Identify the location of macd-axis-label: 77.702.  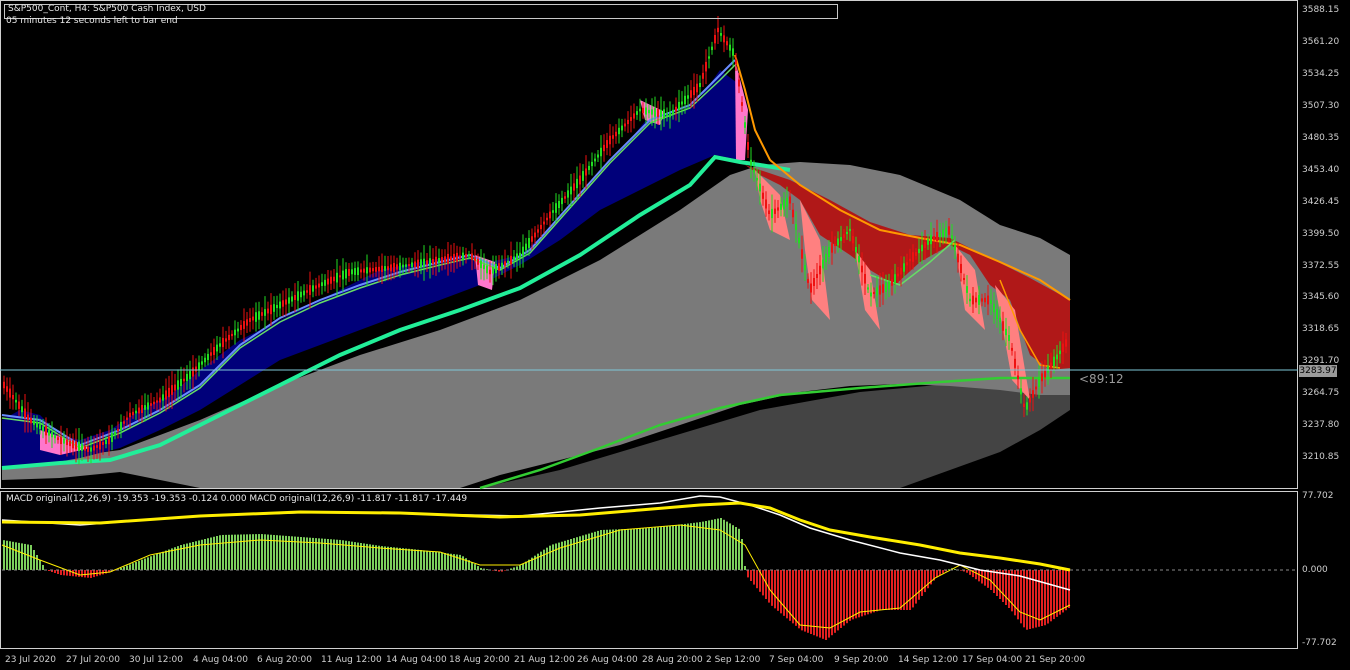
(1318, 496).